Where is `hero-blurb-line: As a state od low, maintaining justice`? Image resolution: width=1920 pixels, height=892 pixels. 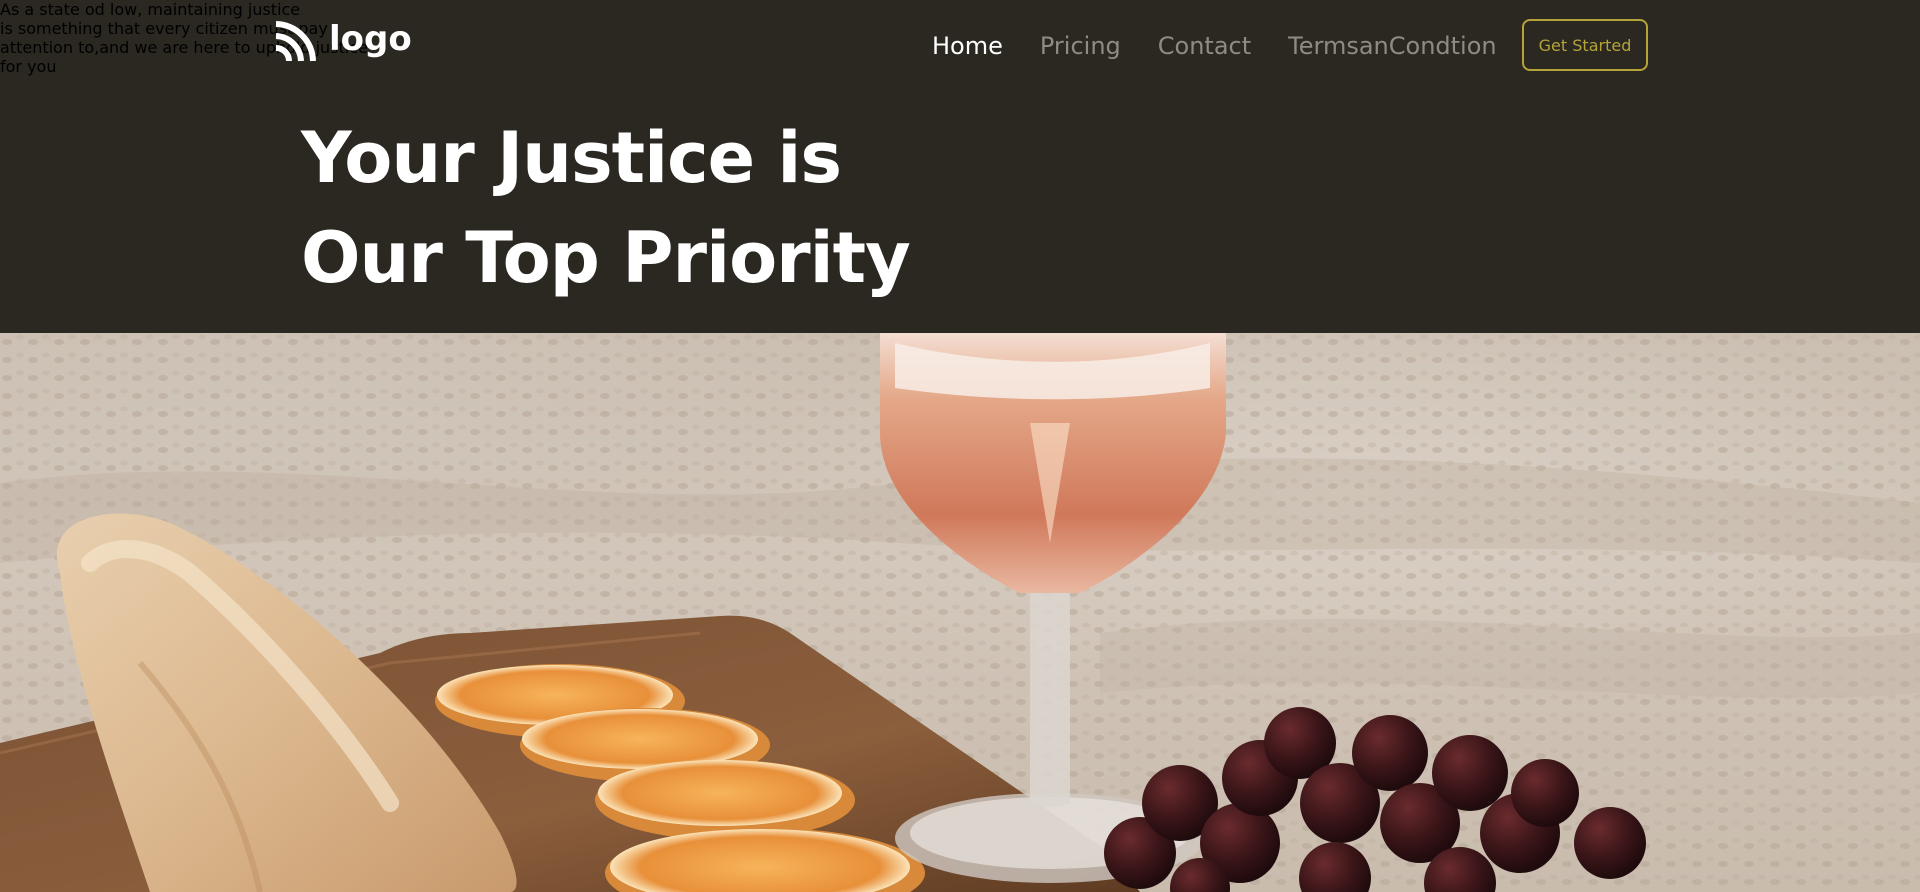
hero-blurb-line: As a state od low, maintaining justice is located at coordinates (150, 9).